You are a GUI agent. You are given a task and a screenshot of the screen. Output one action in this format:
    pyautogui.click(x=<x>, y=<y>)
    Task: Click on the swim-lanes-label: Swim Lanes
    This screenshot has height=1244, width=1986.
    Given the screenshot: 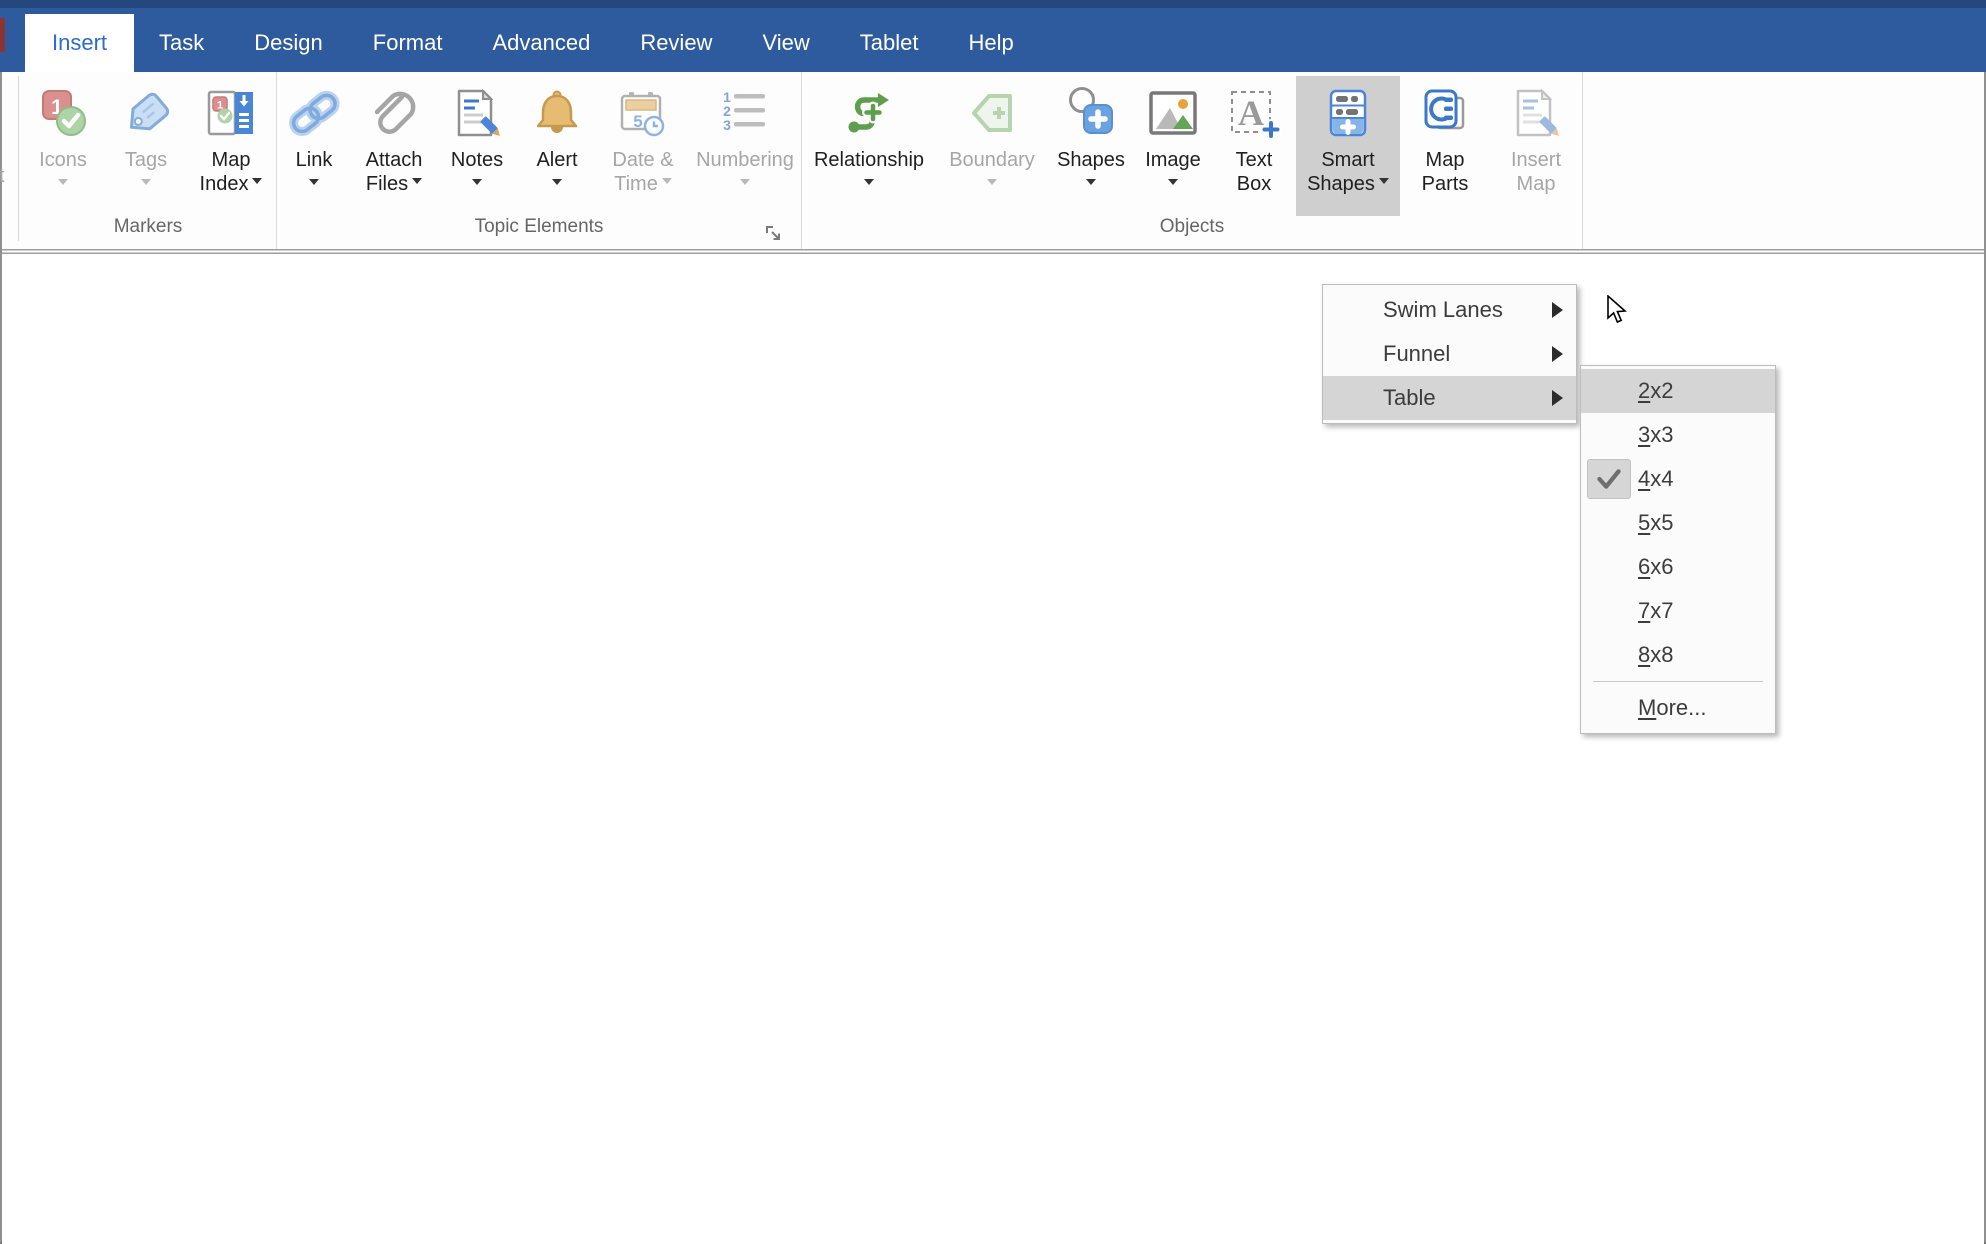 What is the action you would take?
    pyautogui.click(x=1443, y=309)
    